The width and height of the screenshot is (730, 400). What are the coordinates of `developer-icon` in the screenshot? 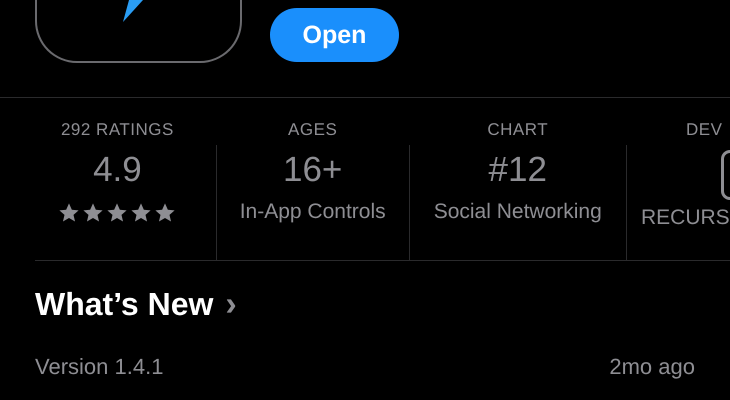 It's located at (725, 175).